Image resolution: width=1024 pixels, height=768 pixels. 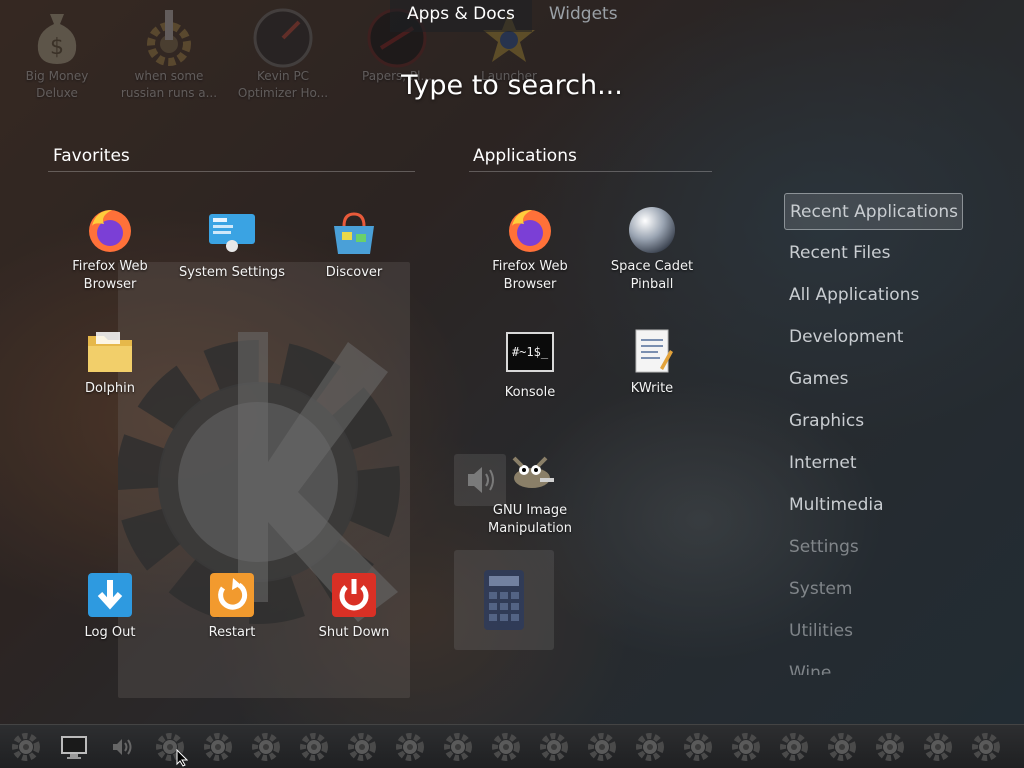 I want to click on app-label: GNU Image Manipulation, so click(x=529, y=519).